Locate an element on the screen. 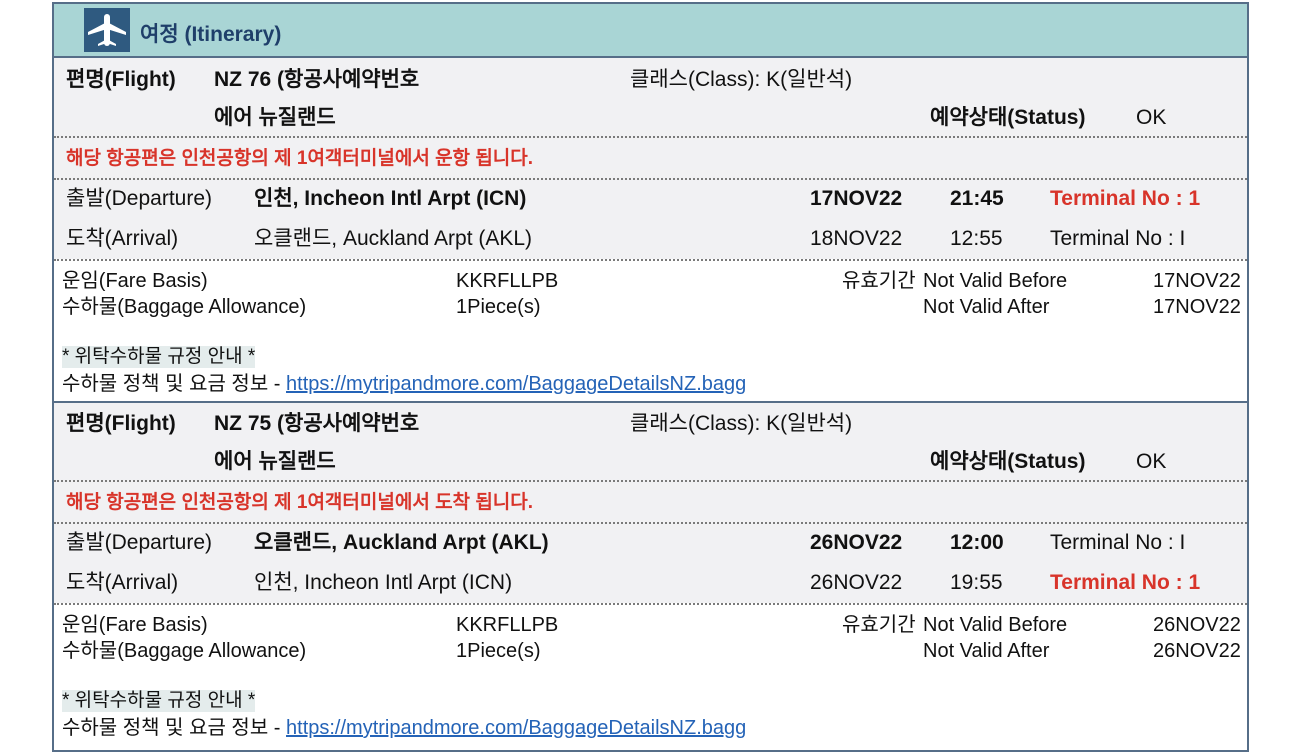 This screenshot has height=756, width=1310. arrival-time: 12:55 is located at coordinates (976, 238).